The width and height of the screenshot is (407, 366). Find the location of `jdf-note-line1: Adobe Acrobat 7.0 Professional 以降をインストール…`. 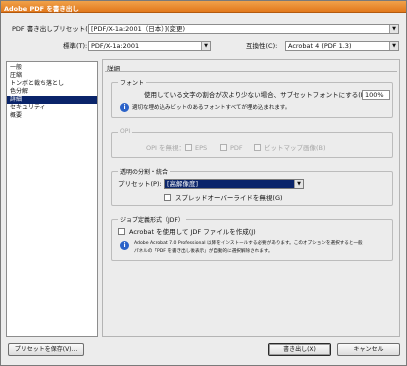

jdf-note-line1: Adobe Acrobat 7.0 Professional 以降をインストール… is located at coordinates (248, 243).